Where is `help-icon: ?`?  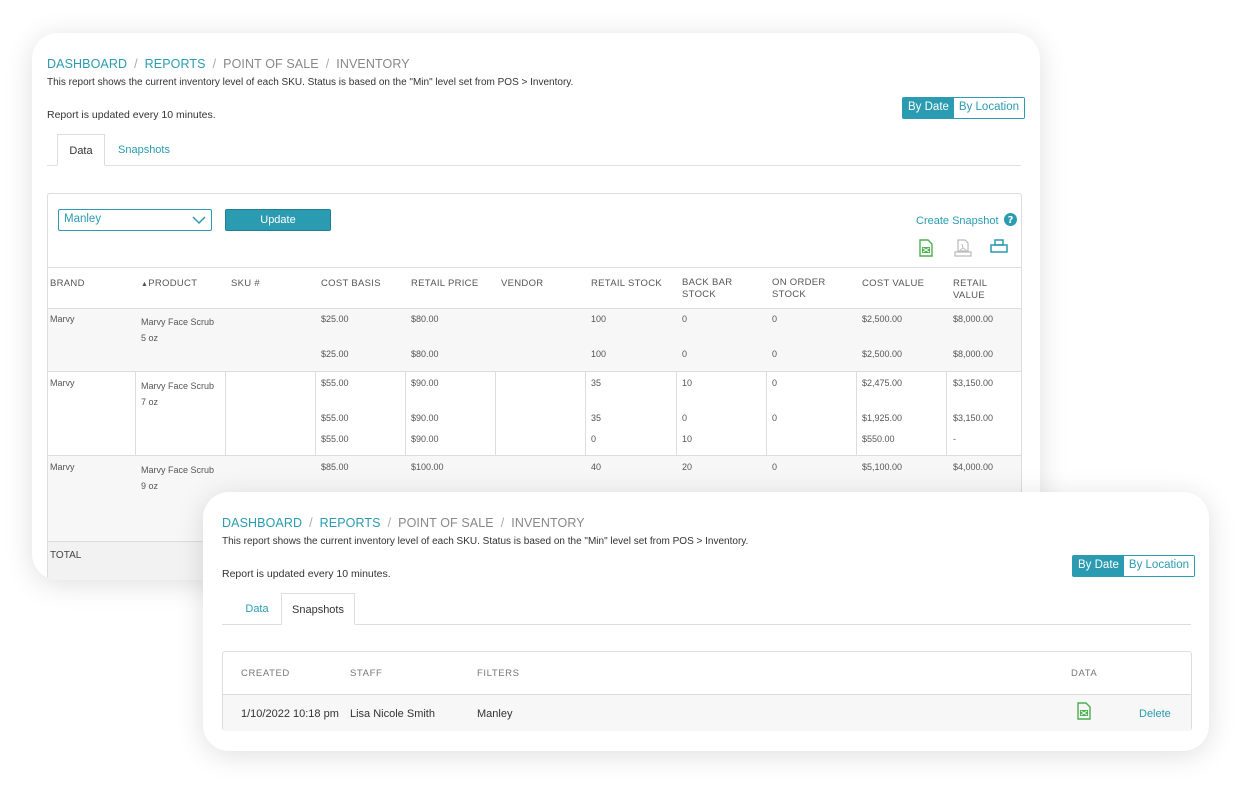
help-icon: ? is located at coordinates (1010, 219).